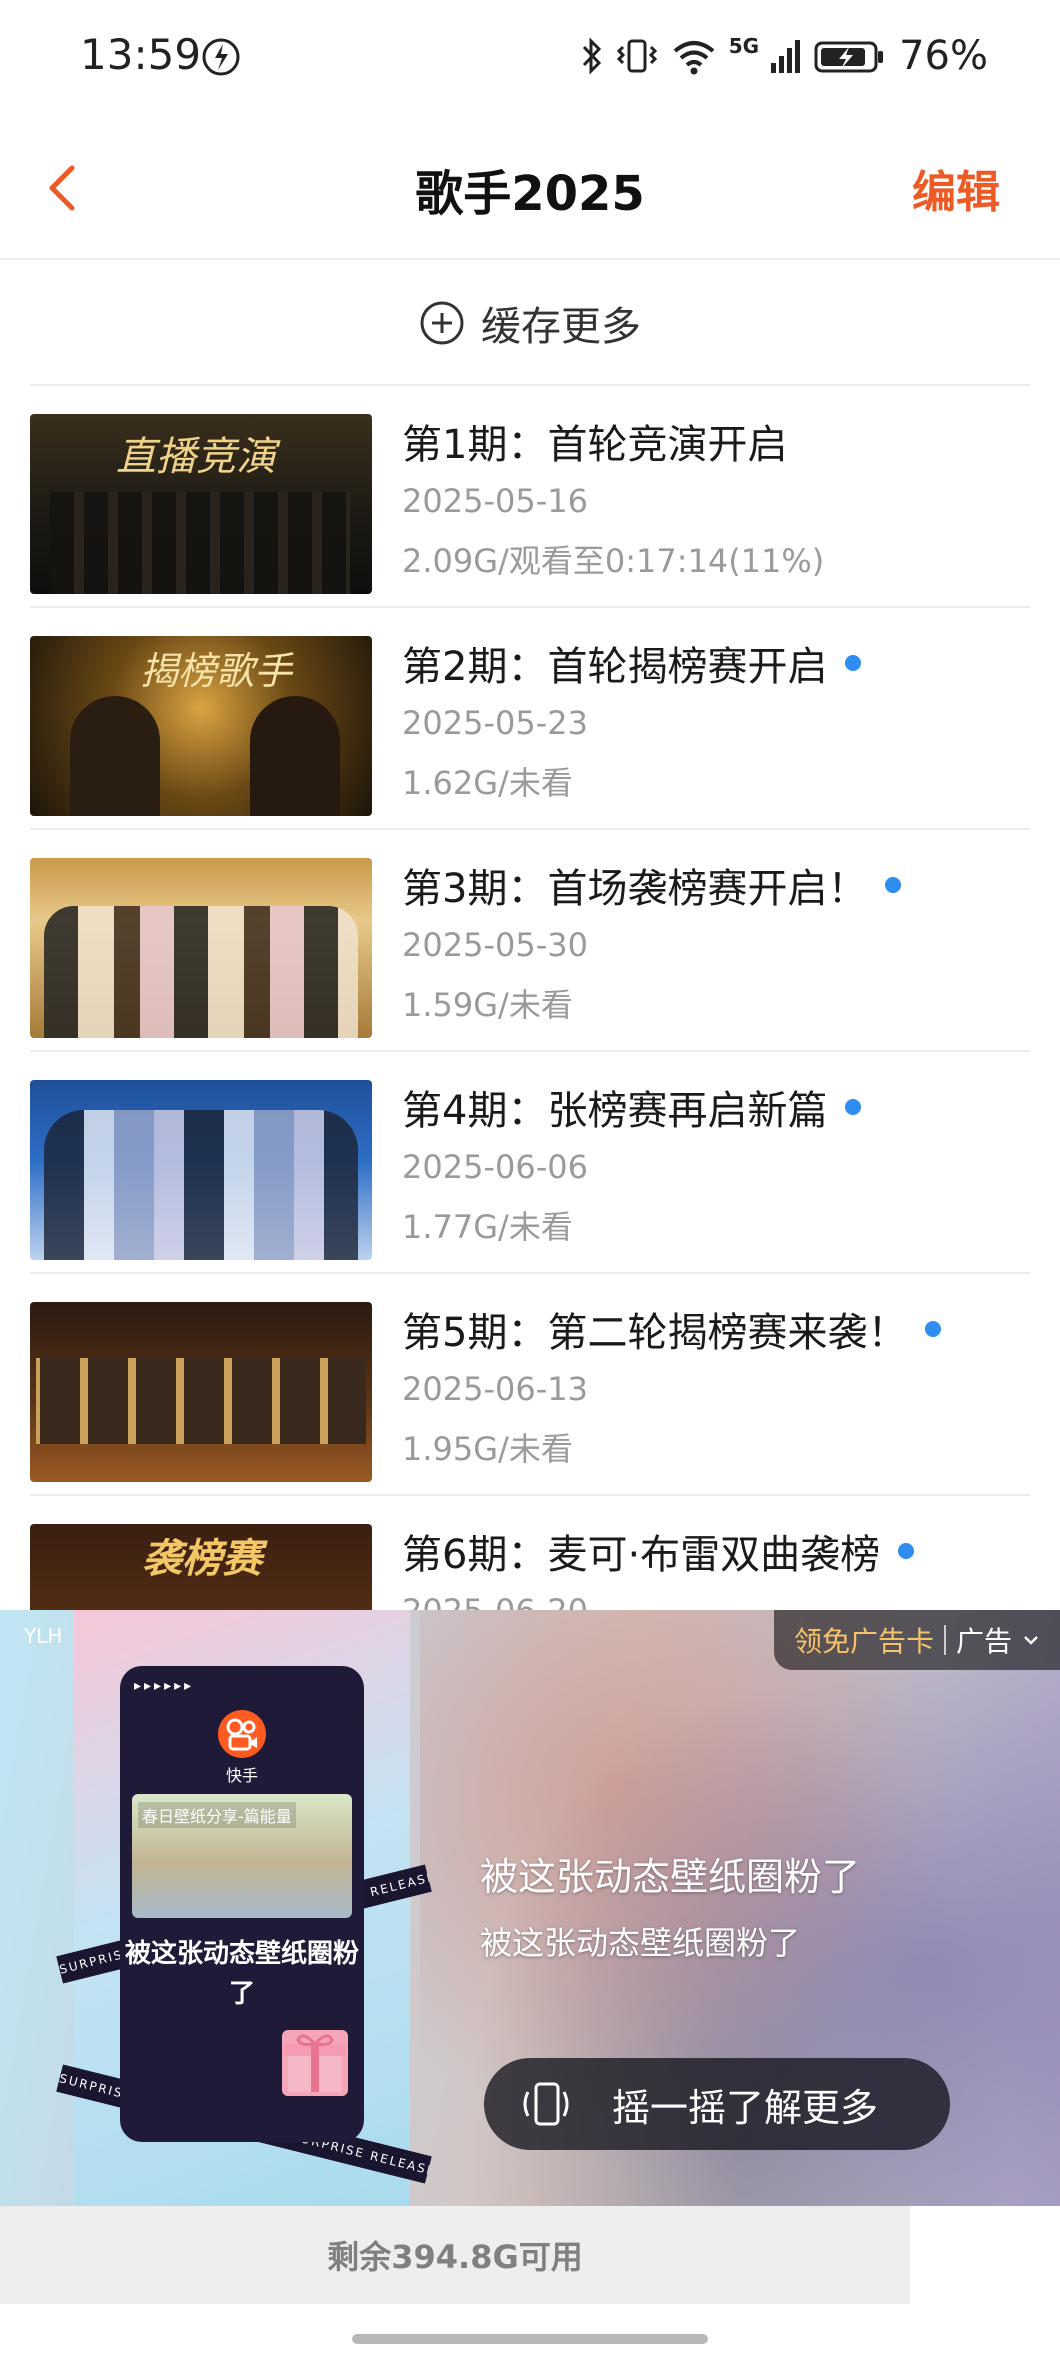  What do you see at coordinates (221, 57) in the screenshot?
I see `globe-icon` at bounding box center [221, 57].